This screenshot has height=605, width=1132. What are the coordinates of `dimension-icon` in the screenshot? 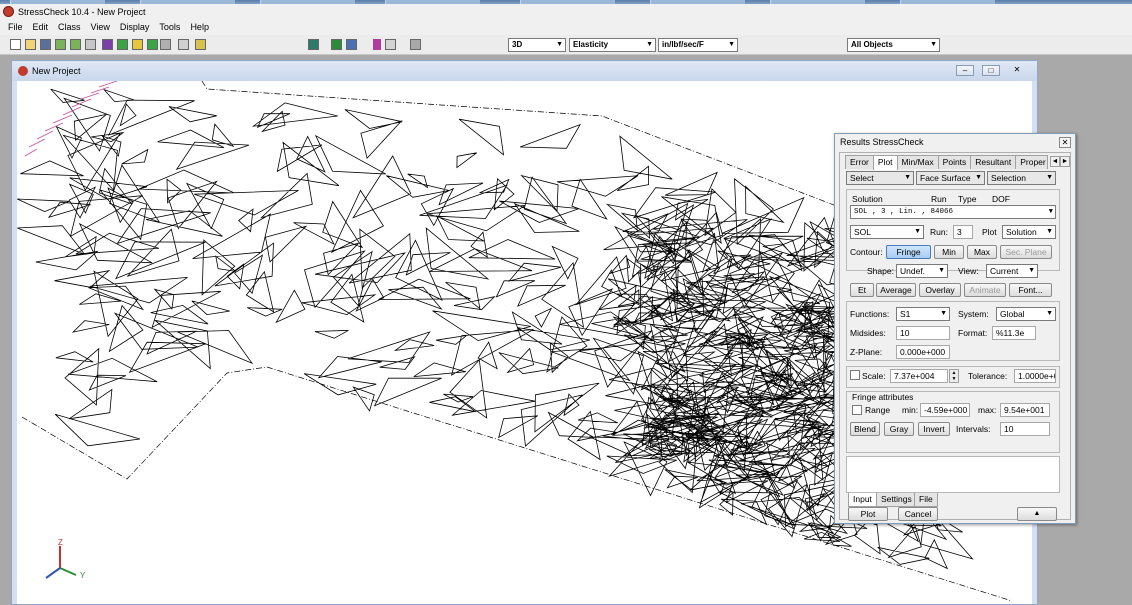 It's located at (336, 44).